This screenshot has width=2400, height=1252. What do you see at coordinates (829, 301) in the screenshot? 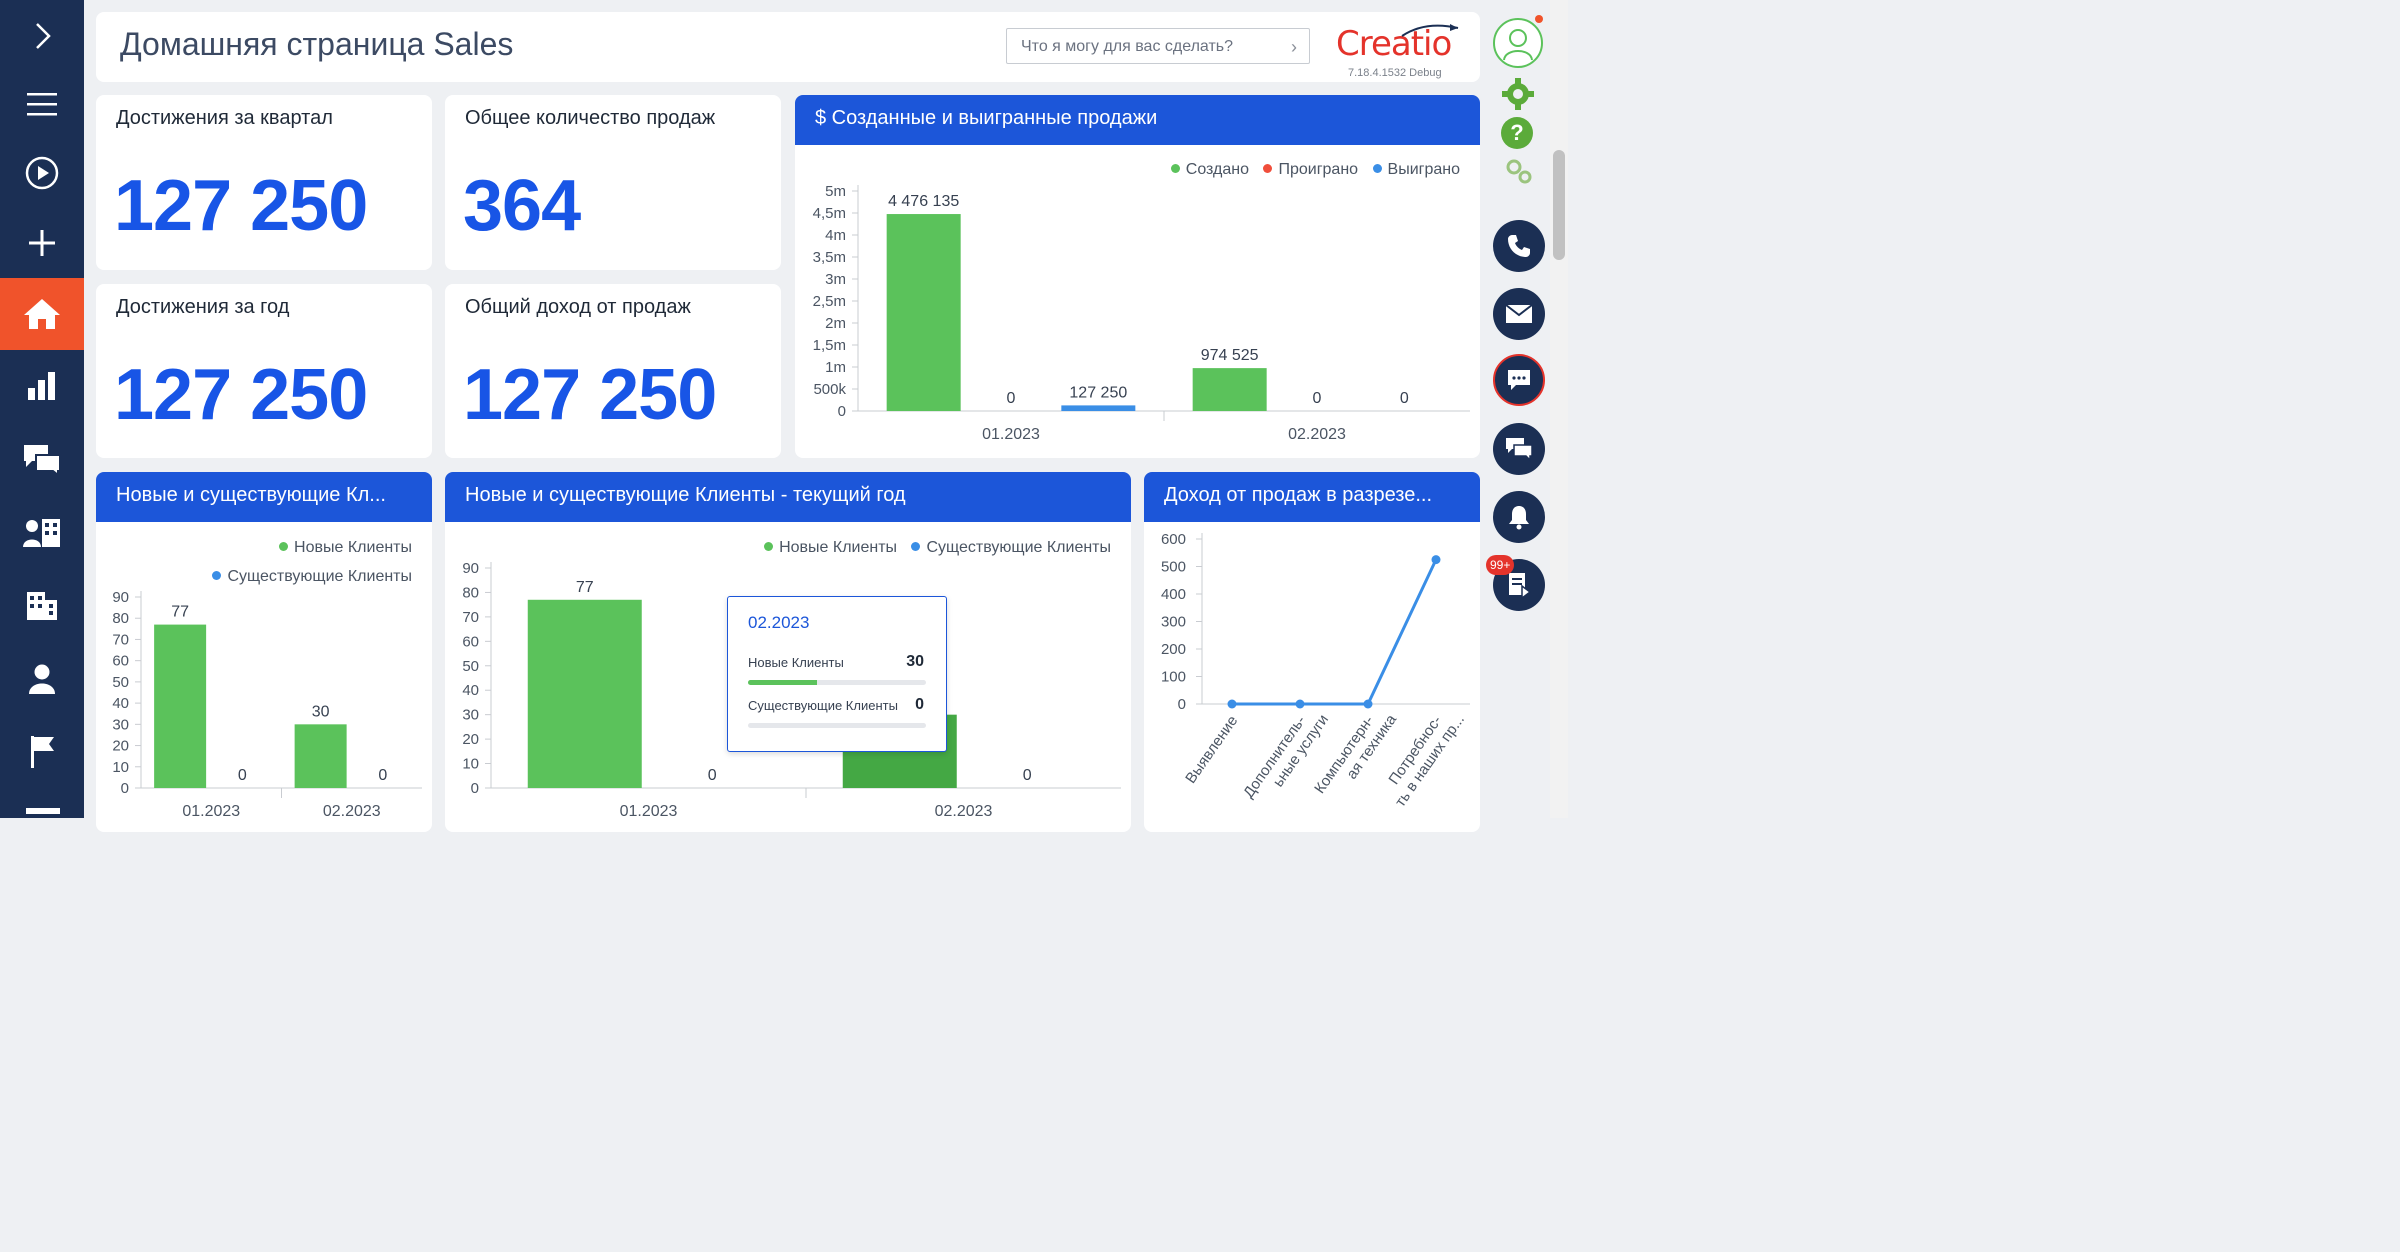
I see `y-tick-label: 2,5m` at bounding box center [829, 301].